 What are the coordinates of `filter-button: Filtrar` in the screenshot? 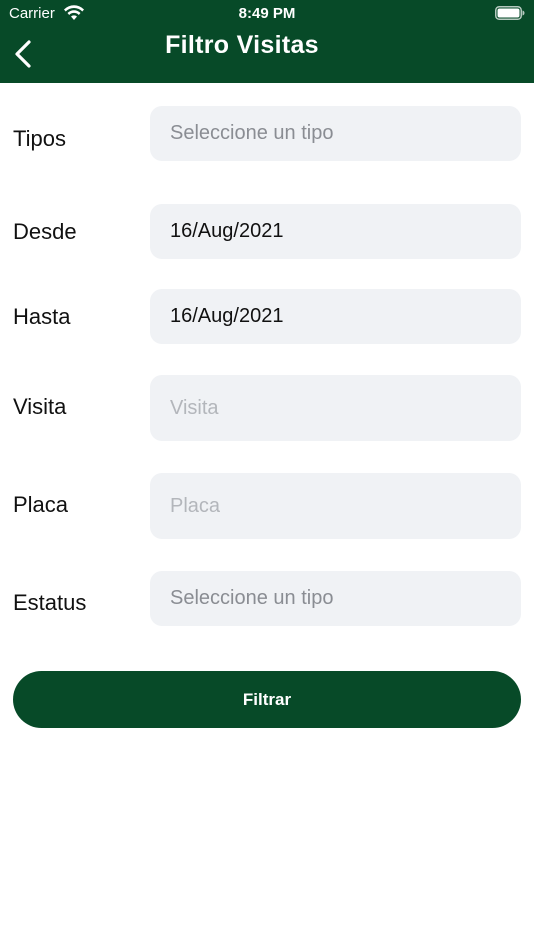 It's located at (267, 699).